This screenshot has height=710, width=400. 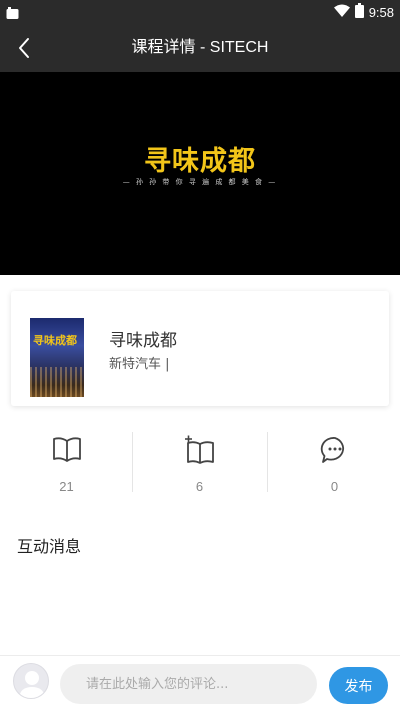 I want to click on notification-square-icon, so click(x=12, y=12).